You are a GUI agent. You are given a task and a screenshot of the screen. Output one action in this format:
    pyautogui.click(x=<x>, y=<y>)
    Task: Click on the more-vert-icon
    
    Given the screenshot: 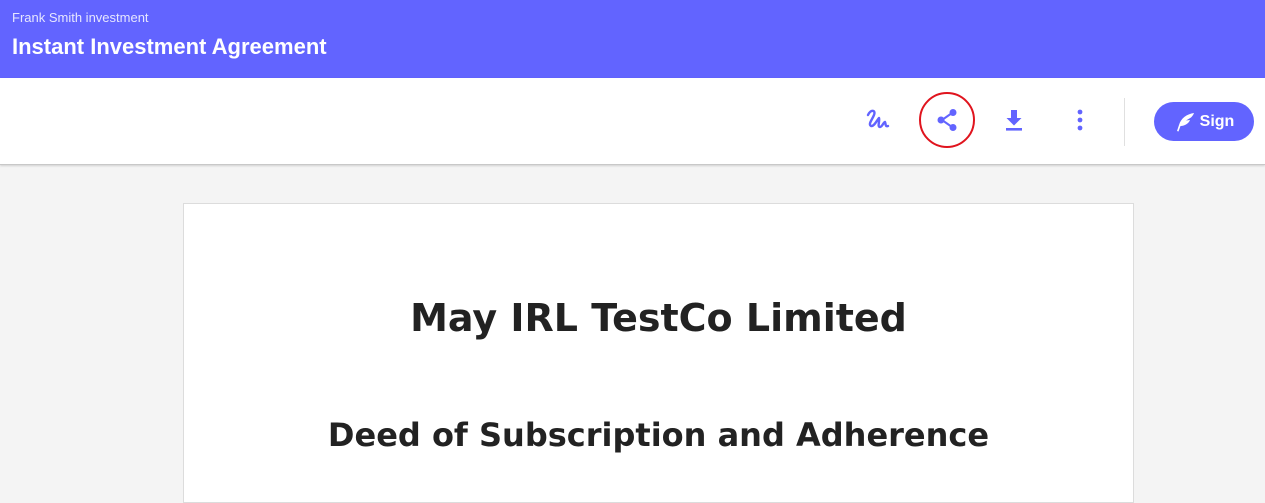 What is the action you would take?
    pyautogui.click(x=1080, y=120)
    